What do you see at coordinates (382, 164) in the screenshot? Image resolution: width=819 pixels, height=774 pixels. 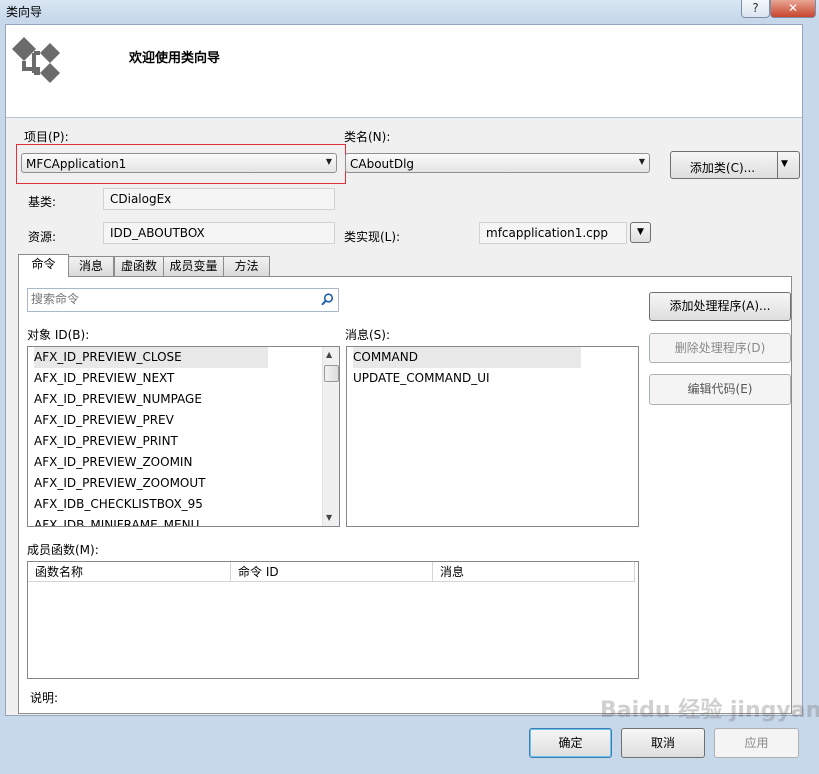 I see `class-name-value: CAboutDlg` at bounding box center [382, 164].